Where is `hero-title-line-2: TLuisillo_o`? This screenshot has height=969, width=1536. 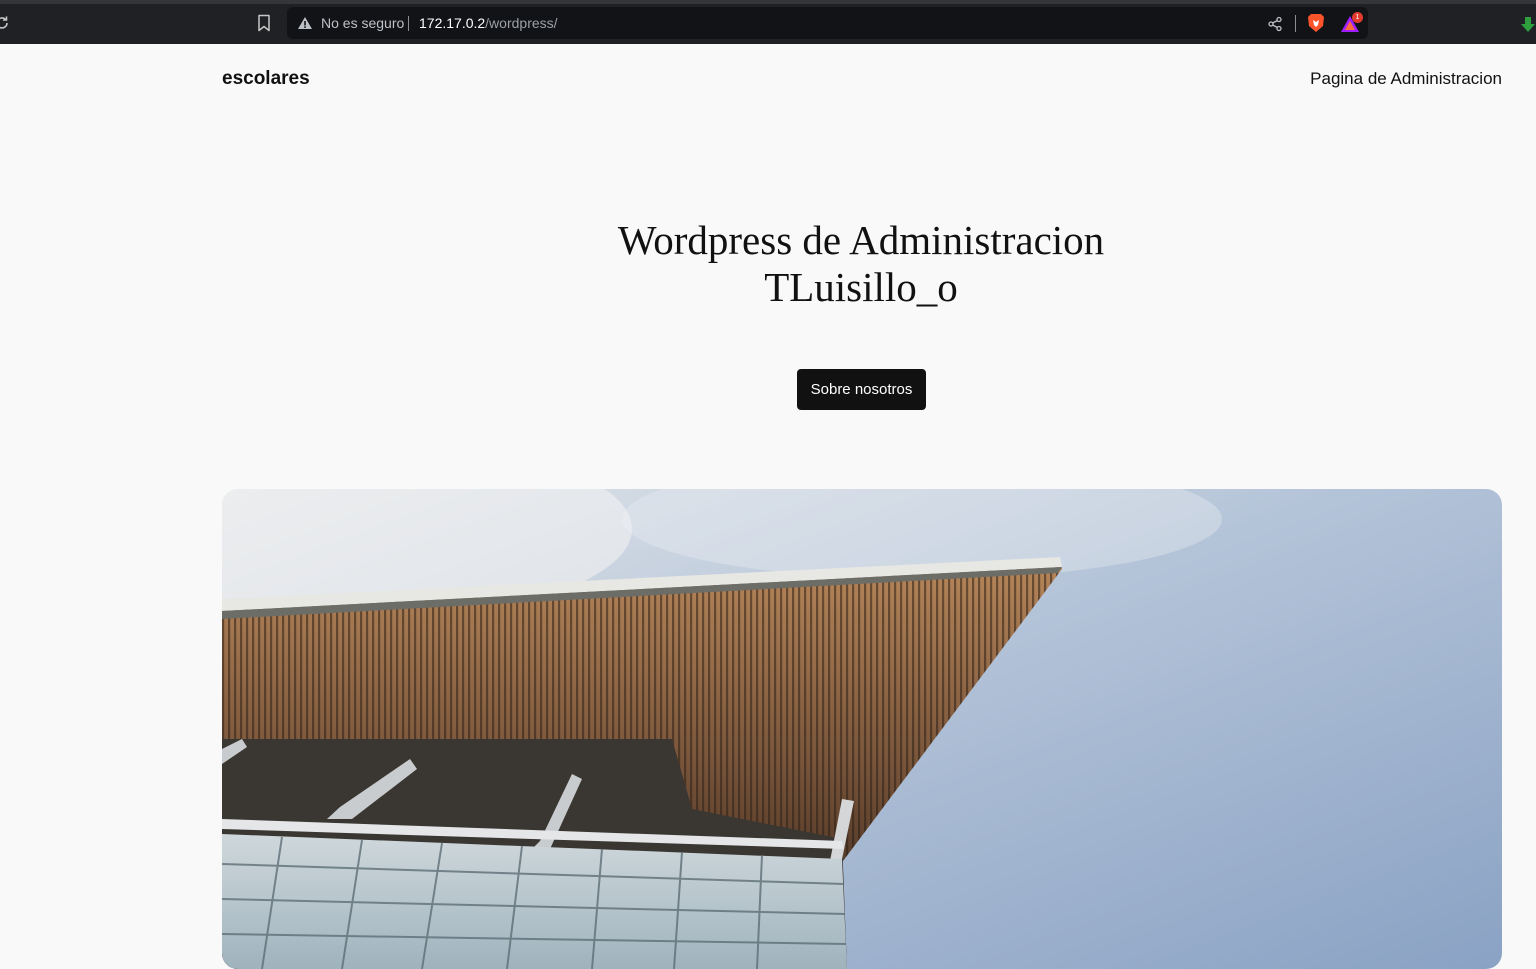
hero-title-line-2: TLuisillo_o is located at coordinates (861, 287).